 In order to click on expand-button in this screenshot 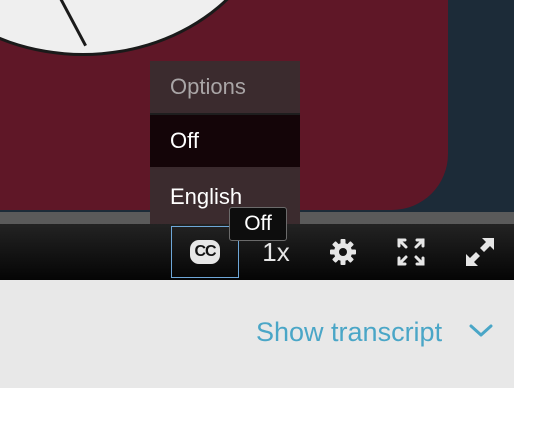, I will do `click(480, 252)`.